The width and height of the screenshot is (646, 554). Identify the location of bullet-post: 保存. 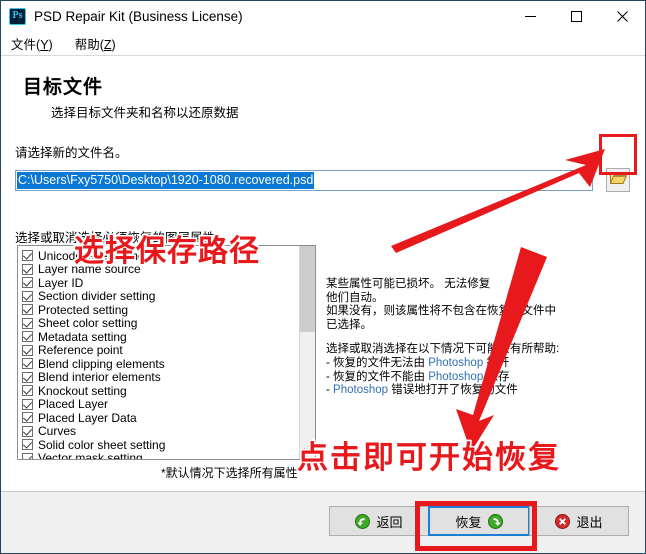
(496, 376).